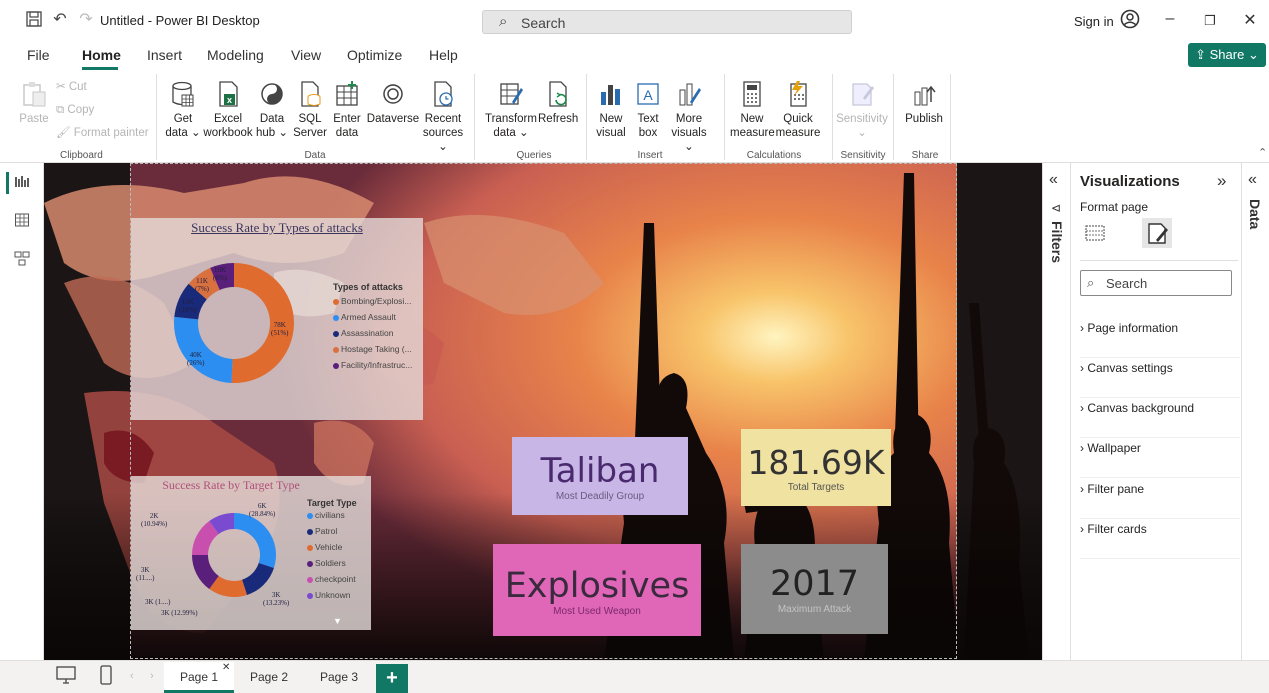  What do you see at coordinates (328, 595) in the screenshot?
I see `legend-item: Unknown` at bounding box center [328, 595].